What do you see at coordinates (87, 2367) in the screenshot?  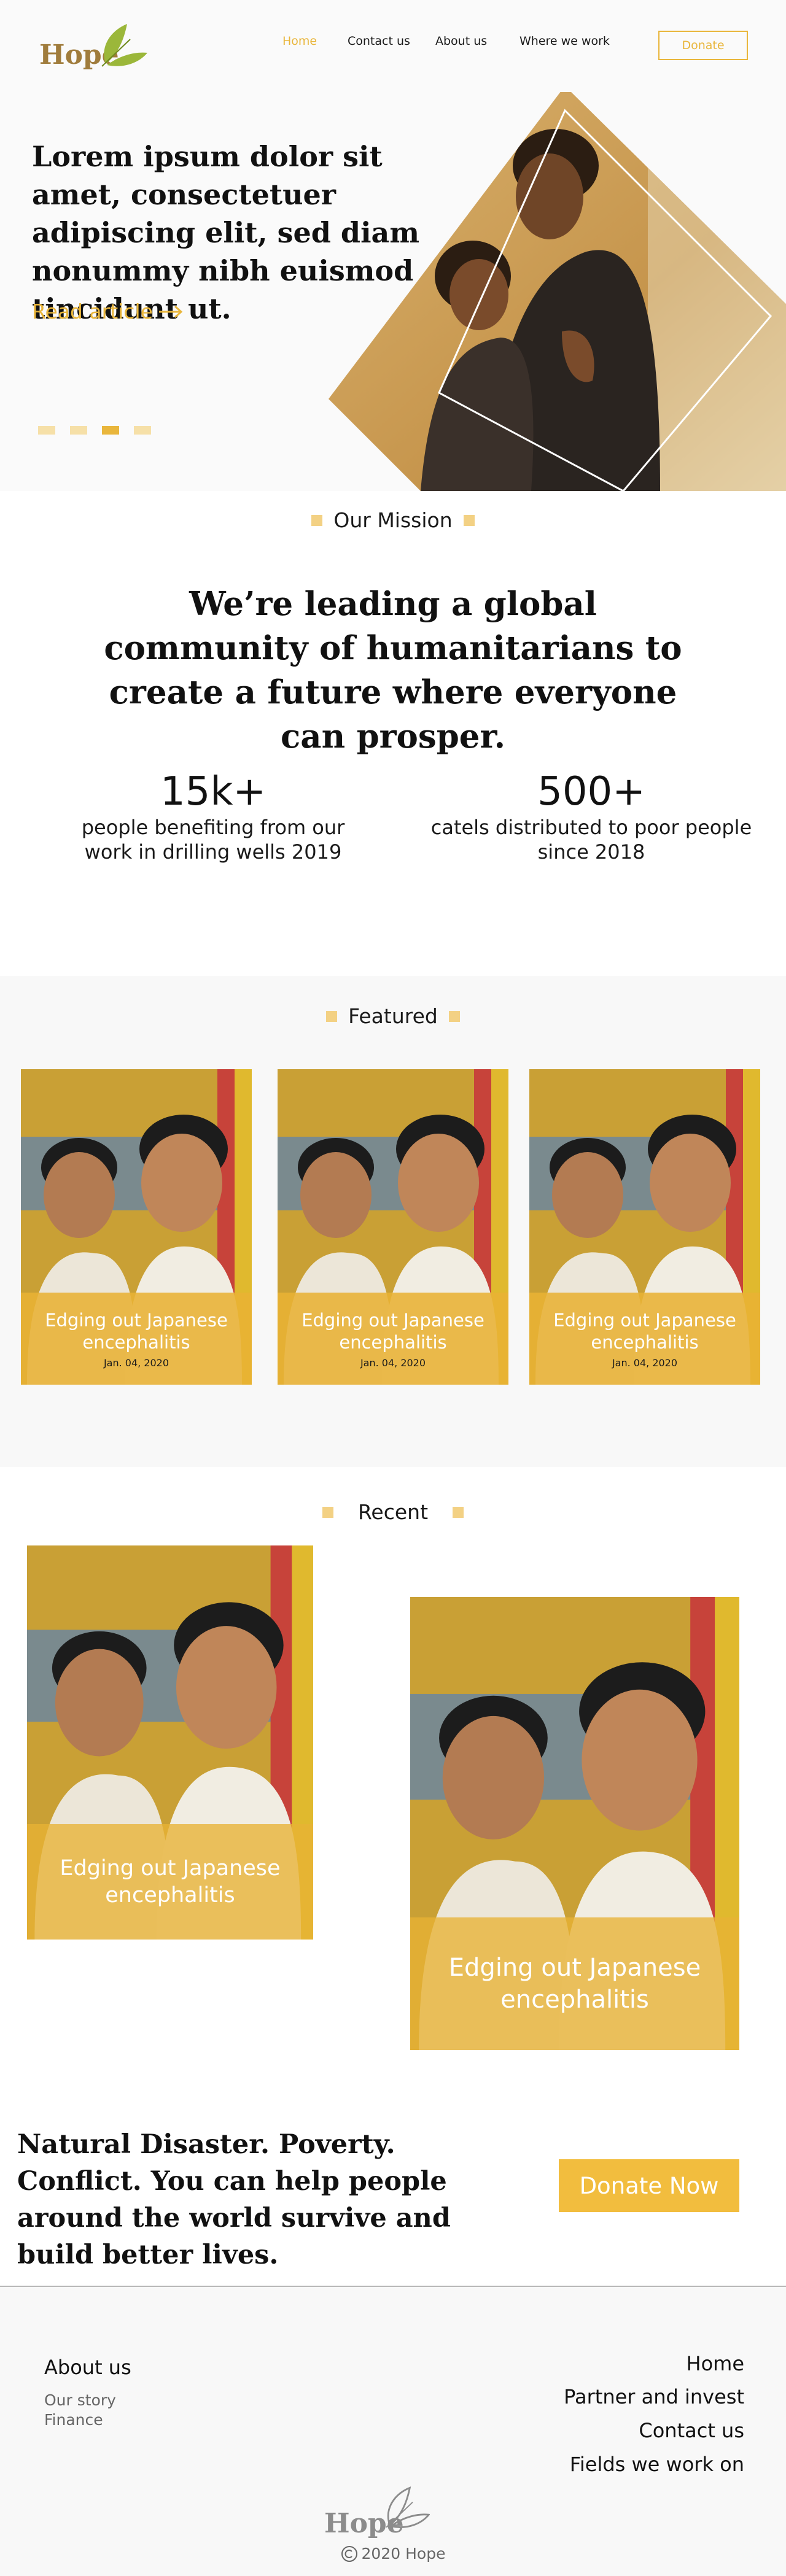 I see `footer-about-heading: About us` at bounding box center [87, 2367].